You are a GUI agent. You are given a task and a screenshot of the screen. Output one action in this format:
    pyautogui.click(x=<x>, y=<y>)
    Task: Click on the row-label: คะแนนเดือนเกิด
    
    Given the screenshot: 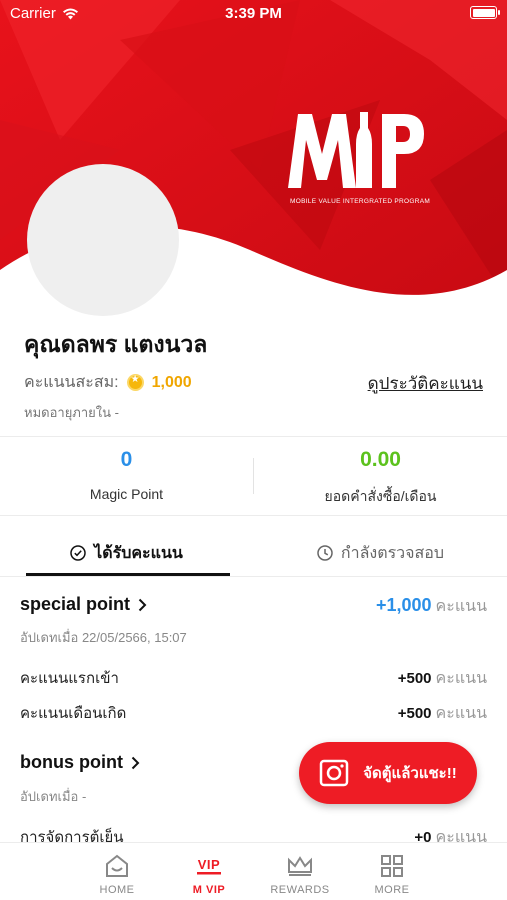 What is the action you would take?
    pyautogui.click(x=73, y=713)
    